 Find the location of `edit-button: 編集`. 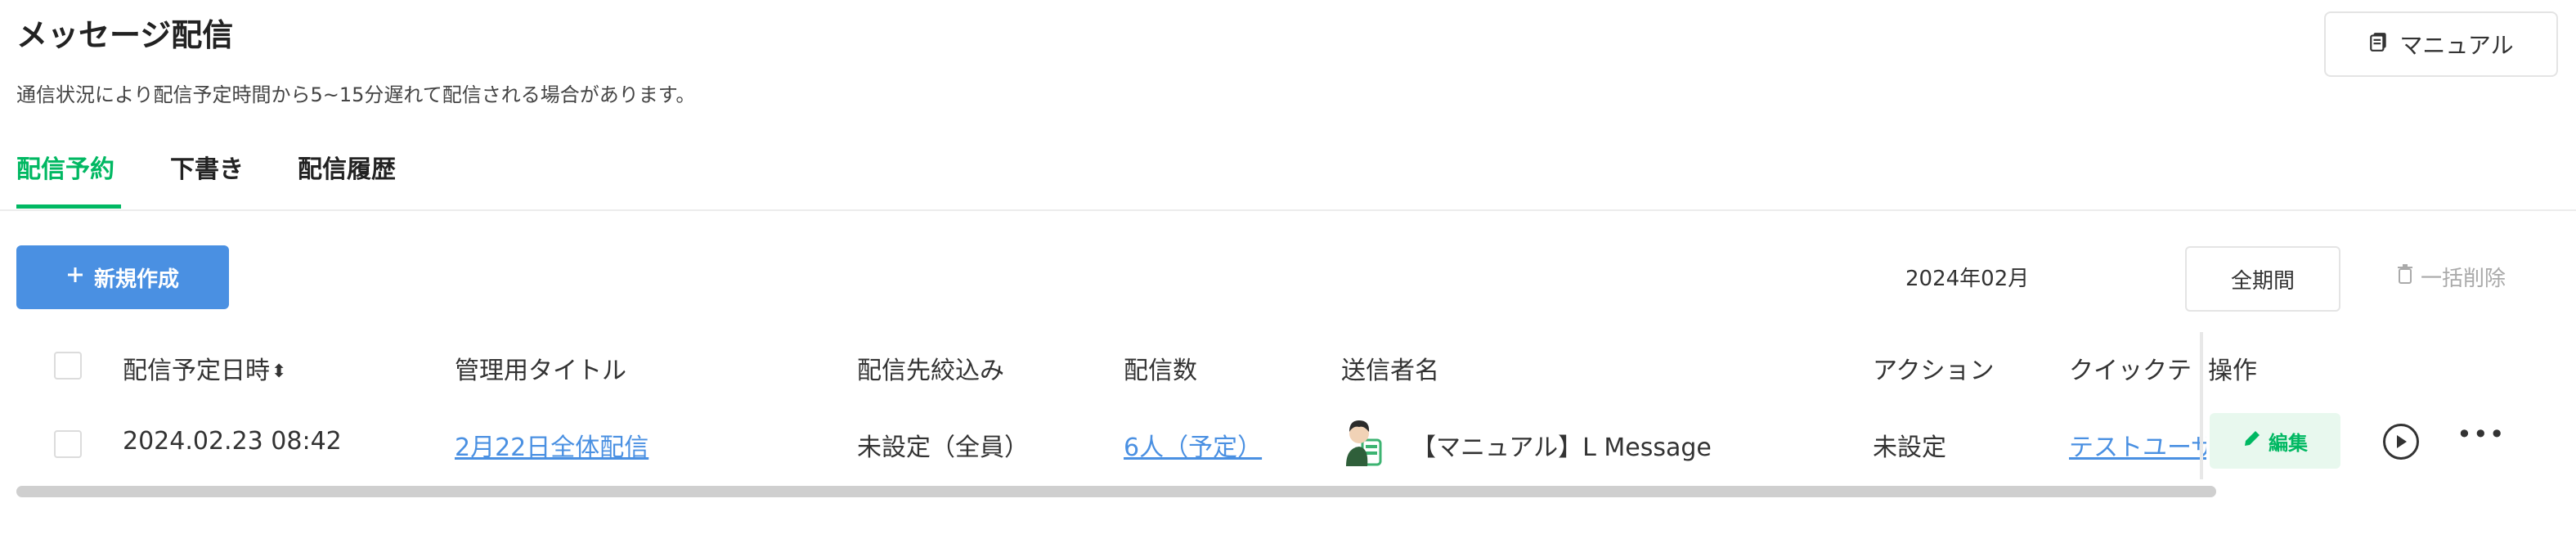

edit-button: 編集 is located at coordinates (2275, 441).